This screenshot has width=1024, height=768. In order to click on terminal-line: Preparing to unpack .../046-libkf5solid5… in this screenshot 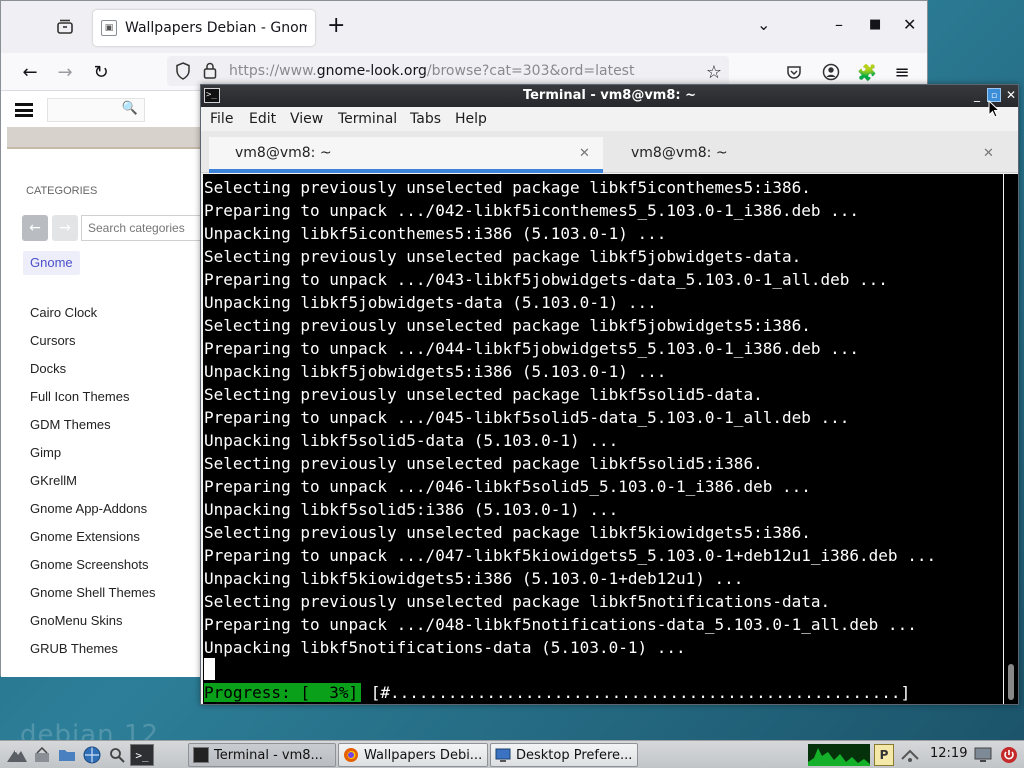, I will do `click(507, 486)`.